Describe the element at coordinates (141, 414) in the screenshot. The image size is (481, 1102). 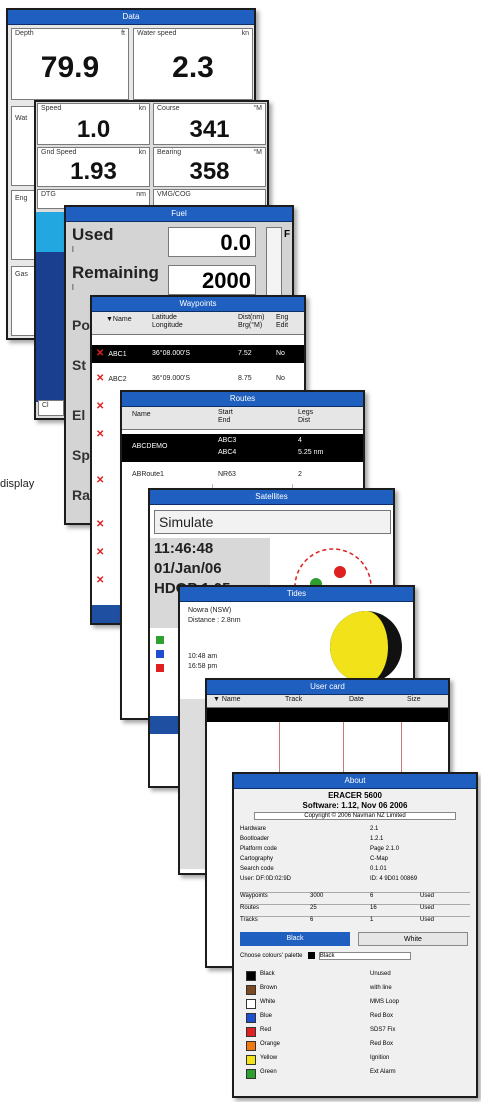
I see `rt-col-name: Name` at that location.